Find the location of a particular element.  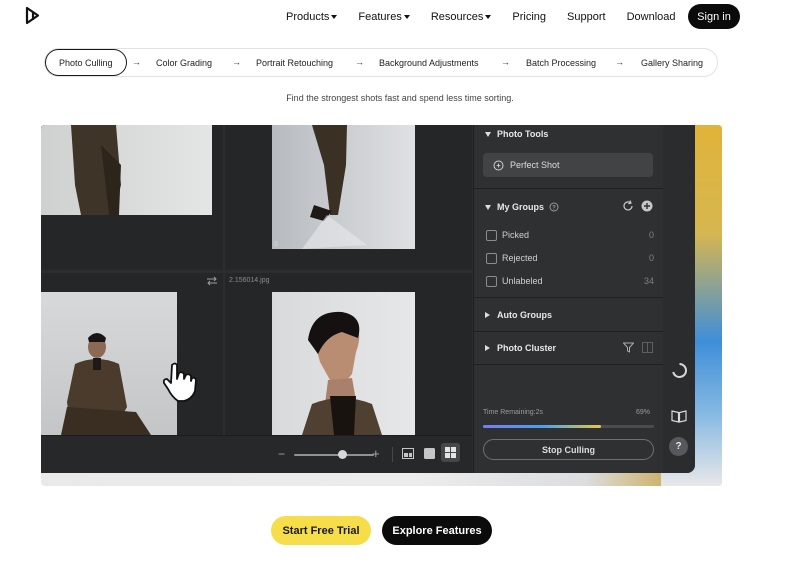

section-photo-tools: Photo Tools is located at coordinates (516, 134).